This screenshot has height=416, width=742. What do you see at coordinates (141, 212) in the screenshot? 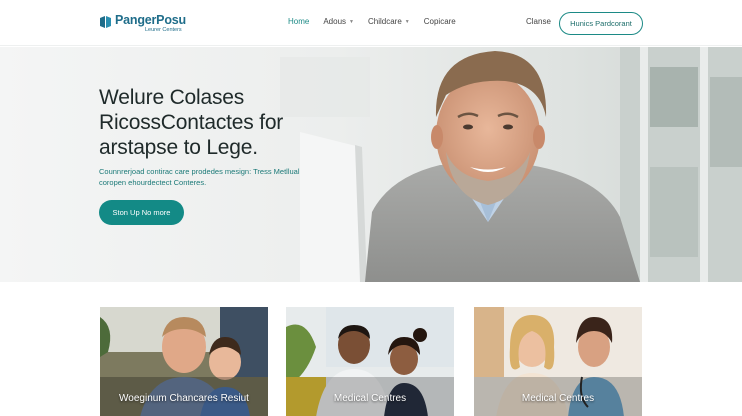
I see `signup-button: Ston Up No more` at bounding box center [141, 212].